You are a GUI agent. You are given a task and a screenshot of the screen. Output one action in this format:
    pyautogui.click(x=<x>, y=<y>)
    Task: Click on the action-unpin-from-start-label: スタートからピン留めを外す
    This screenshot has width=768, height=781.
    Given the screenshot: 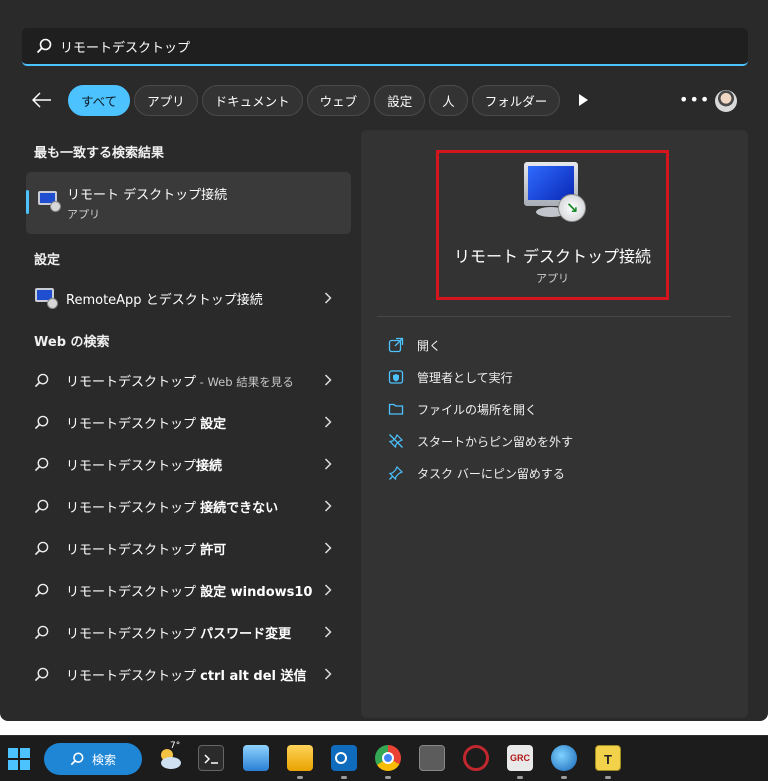 What is the action you would take?
    pyautogui.click(x=495, y=441)
    